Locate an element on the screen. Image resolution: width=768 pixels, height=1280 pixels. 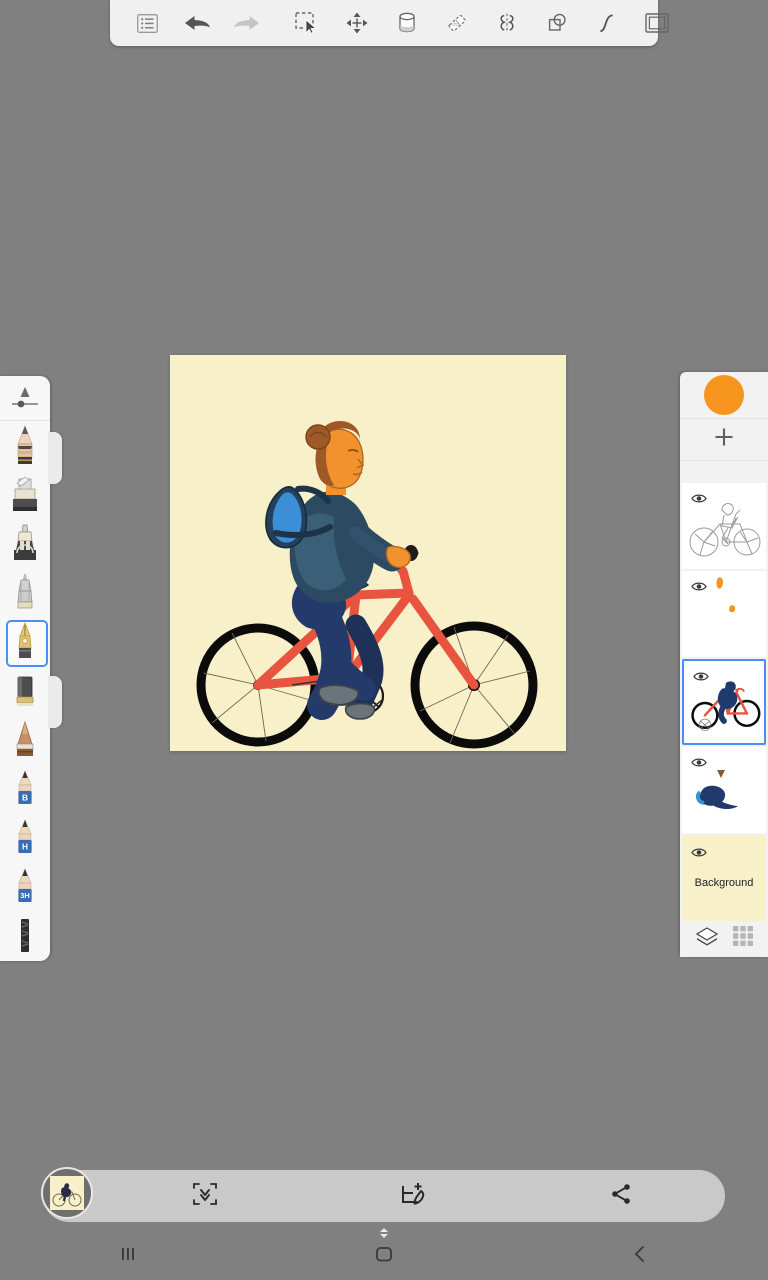
brush-tool-pencil-h: H is located at coordinates (25, 837).